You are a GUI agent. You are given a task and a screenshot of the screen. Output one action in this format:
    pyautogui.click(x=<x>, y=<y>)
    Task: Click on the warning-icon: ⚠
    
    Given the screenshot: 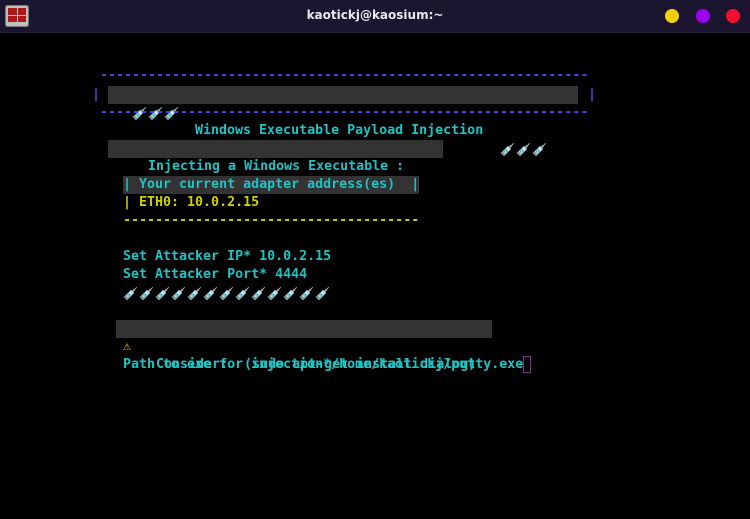 What is the action you would take?
    pyautogui.click(x=127, y=346)
    